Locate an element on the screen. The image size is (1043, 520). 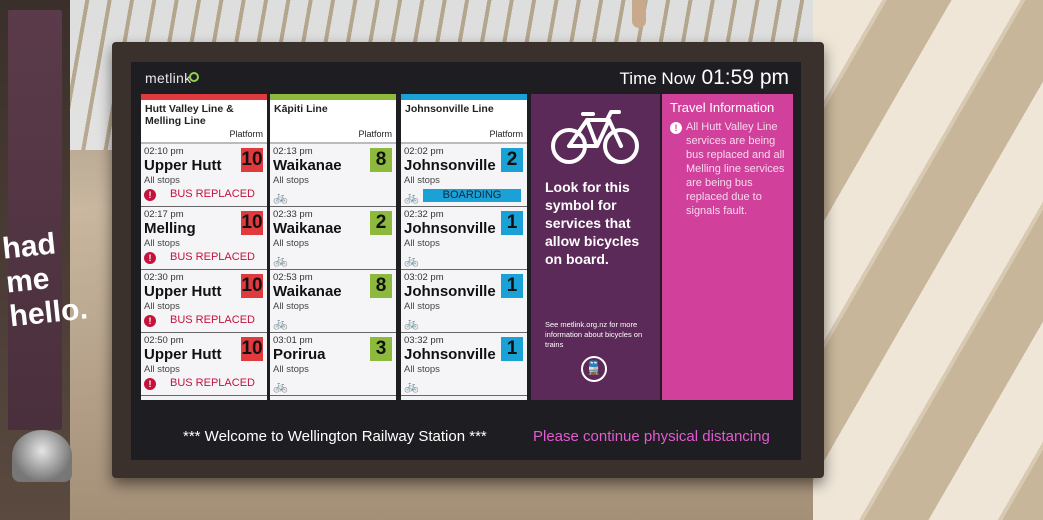
service-row: 03:02 pm Johnsonville All stops 1 🚲 is located at coordinates (464, 301).